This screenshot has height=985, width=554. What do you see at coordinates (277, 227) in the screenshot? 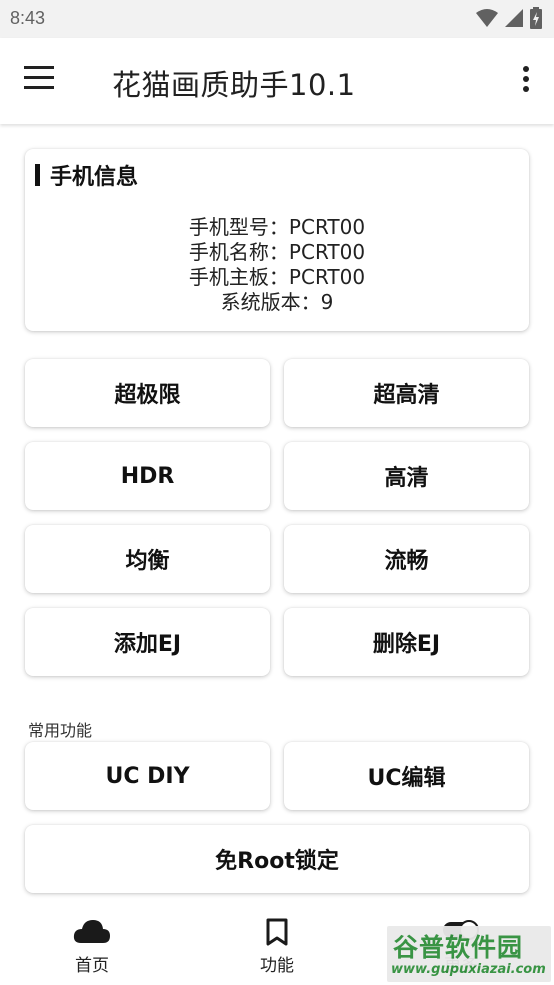
I see `phone-model-line: 手机型号：PCRT00` at bounding box center [277, 227].